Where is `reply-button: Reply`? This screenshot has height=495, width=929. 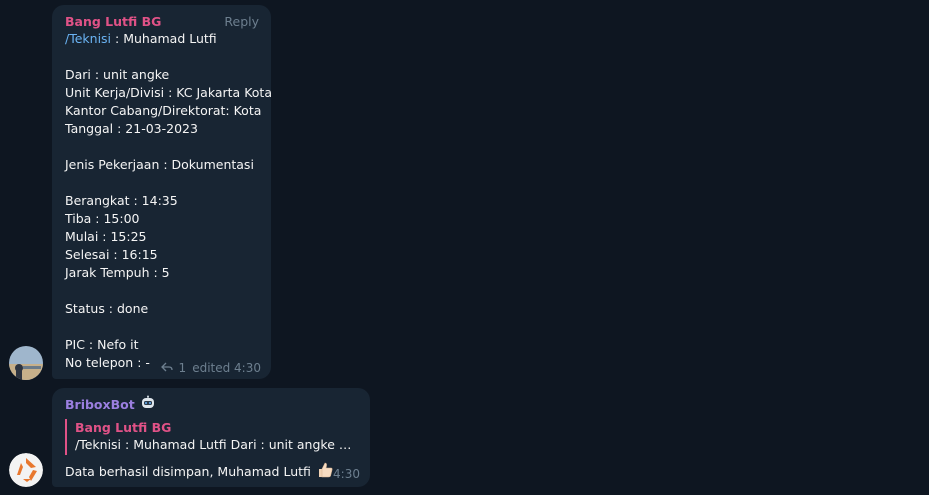
reply-button: Reply is located at coordinates (241, 21).